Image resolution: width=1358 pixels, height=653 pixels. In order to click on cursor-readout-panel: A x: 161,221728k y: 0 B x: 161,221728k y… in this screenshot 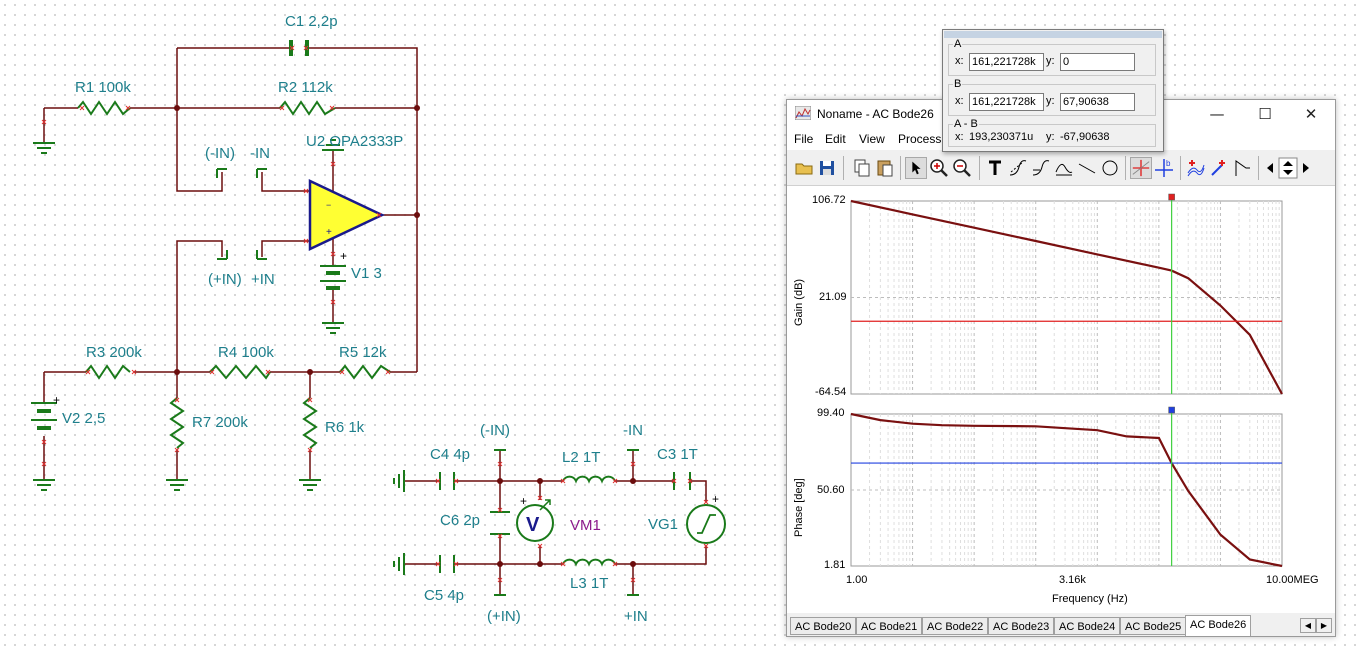, I will do `click(1053, 90)`.